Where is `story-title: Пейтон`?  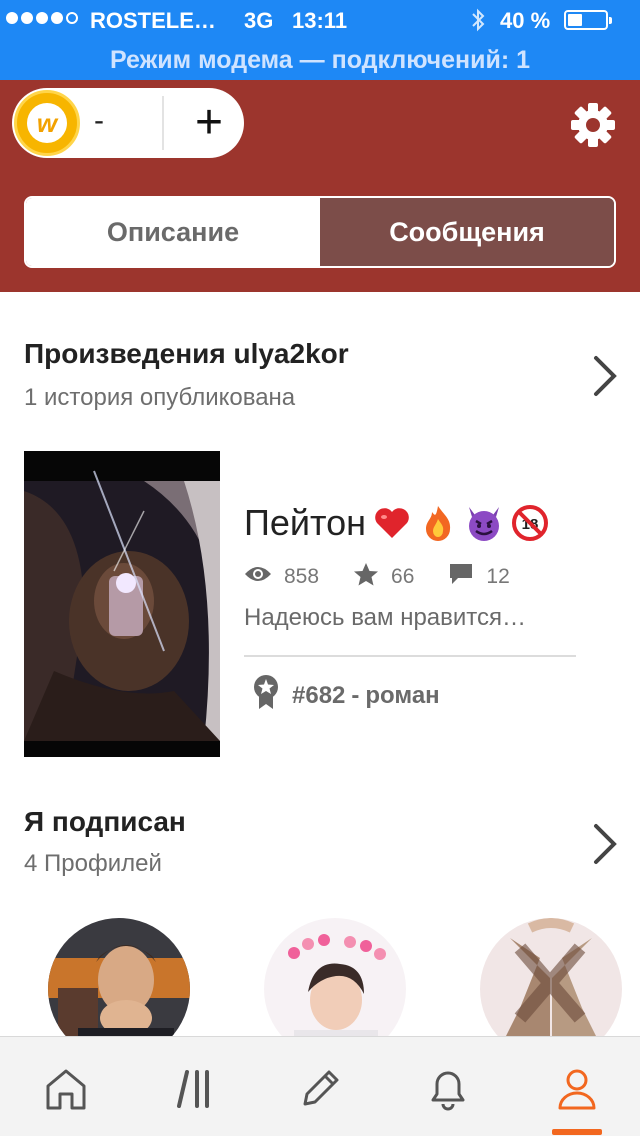 story-title: Пейтон is located at coordinates (305, 522).